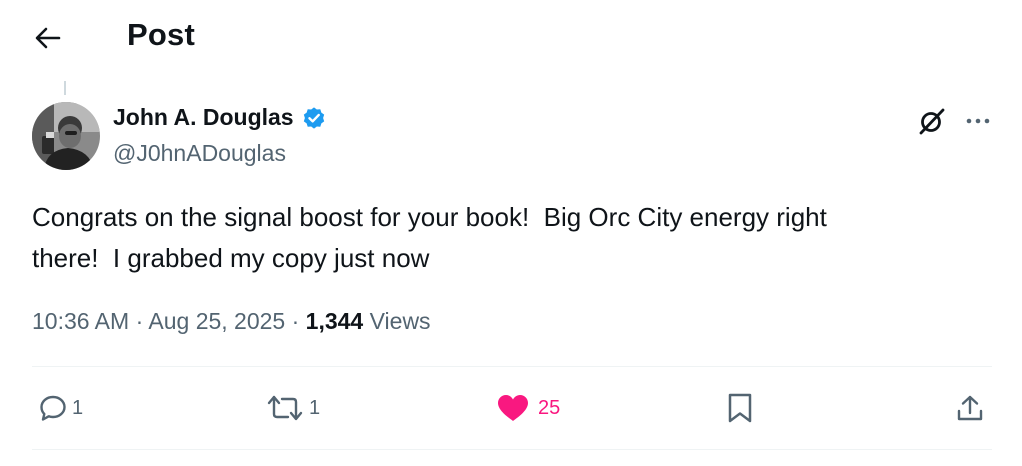 The width and height of the screenshot is (1022, 466). Describe the element at coordinates (216, 321) in the screenshot. I see `post-date: Aug 25, 2025` at that location.